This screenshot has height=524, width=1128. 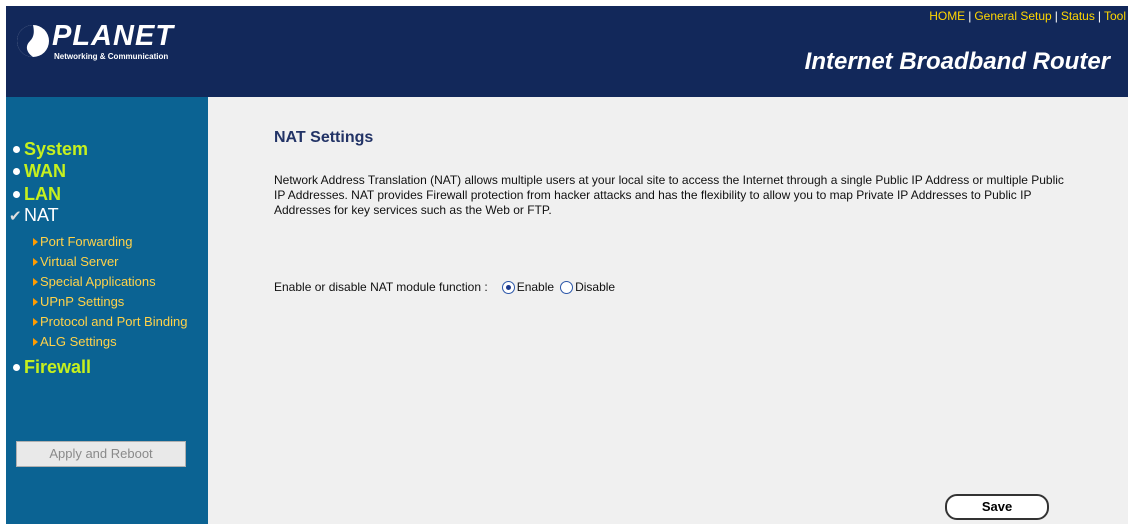 What do you see at coordinates (56, 149) in the screenshot?
I see `sidebar-item-label: System` at bounding box center [56, 149].